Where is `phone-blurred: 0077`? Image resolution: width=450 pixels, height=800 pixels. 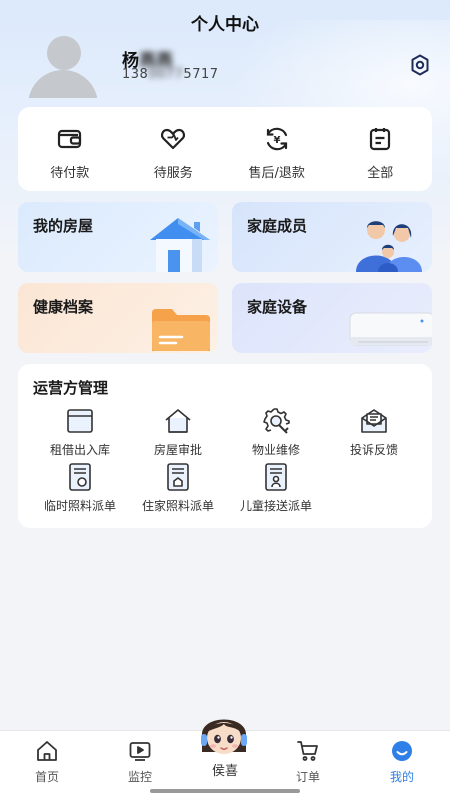
phone-blurred: 0077 is located at coordinates (166, 74).